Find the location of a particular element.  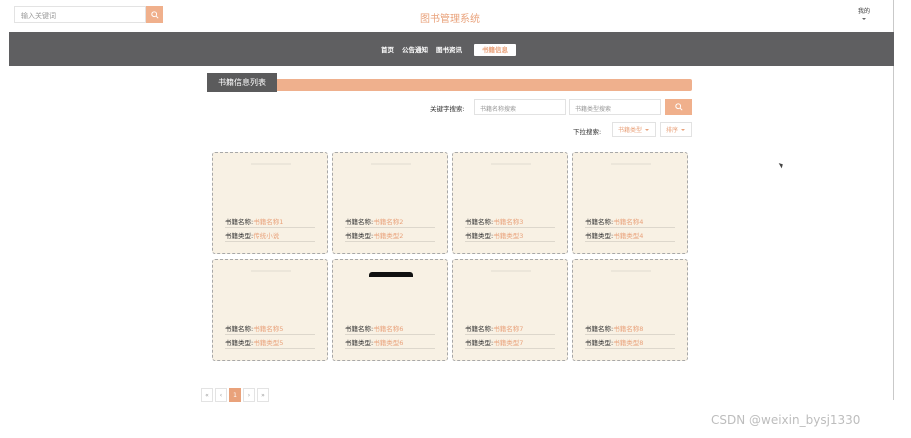

book-card: 书籍名称:书籍名称8 书籍类型:书籍类型8 is located at coordinates (630, 310).